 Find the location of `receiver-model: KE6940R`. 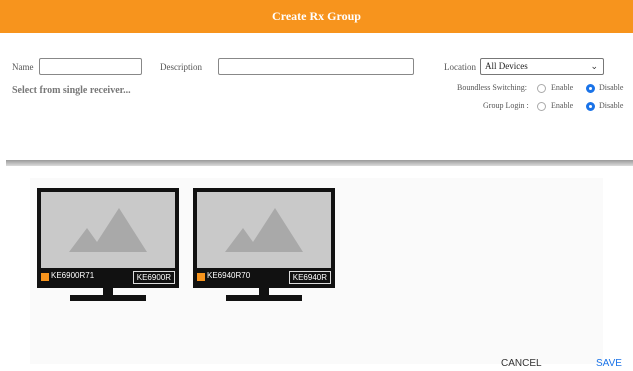

receiver-model: KE6940R is located at coordinates (309, 277).